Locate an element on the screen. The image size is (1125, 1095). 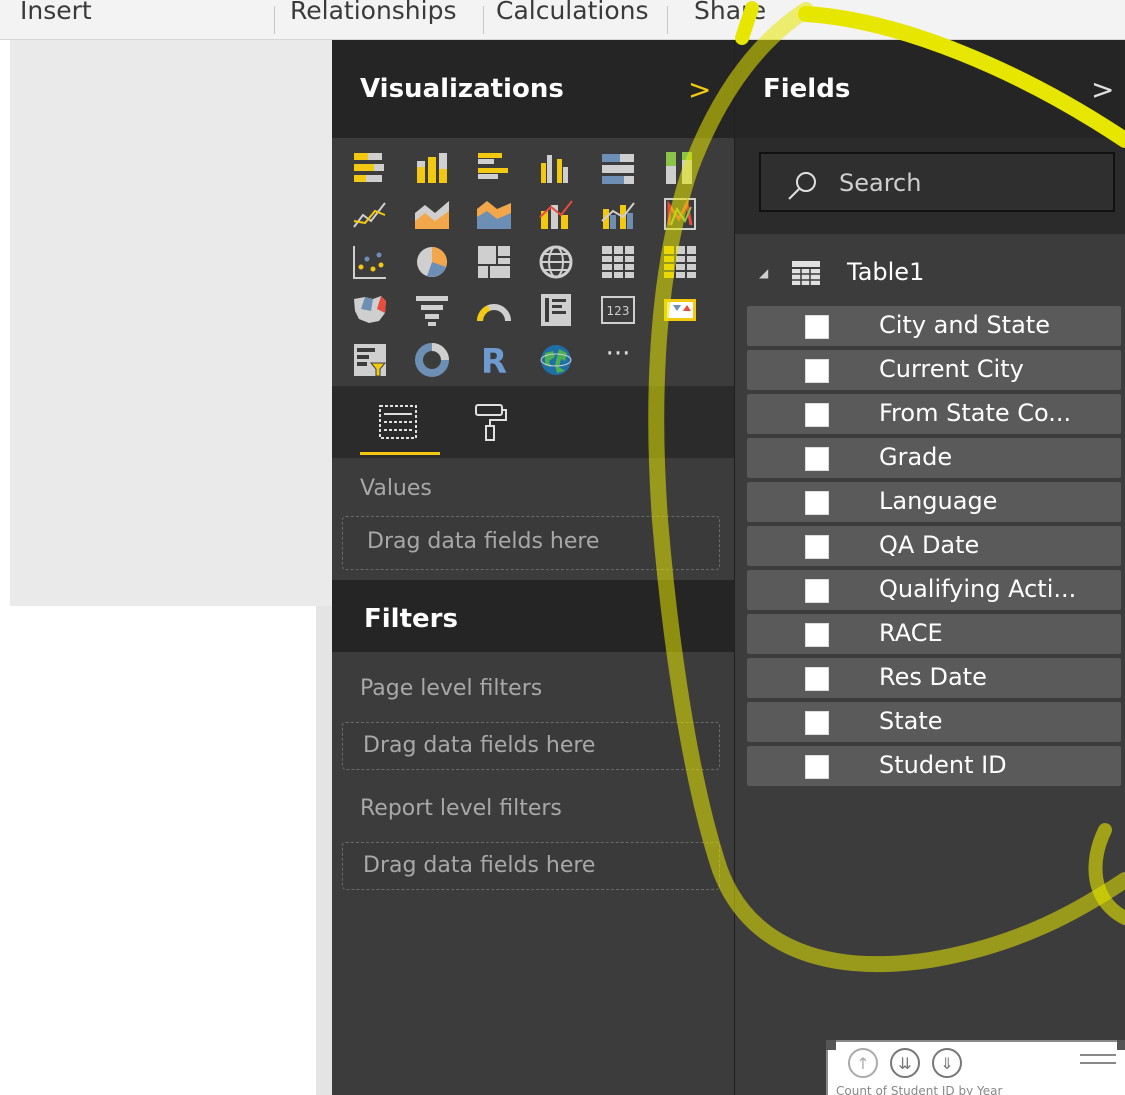
donut-chart-icon is located at coordinates (432, 360).